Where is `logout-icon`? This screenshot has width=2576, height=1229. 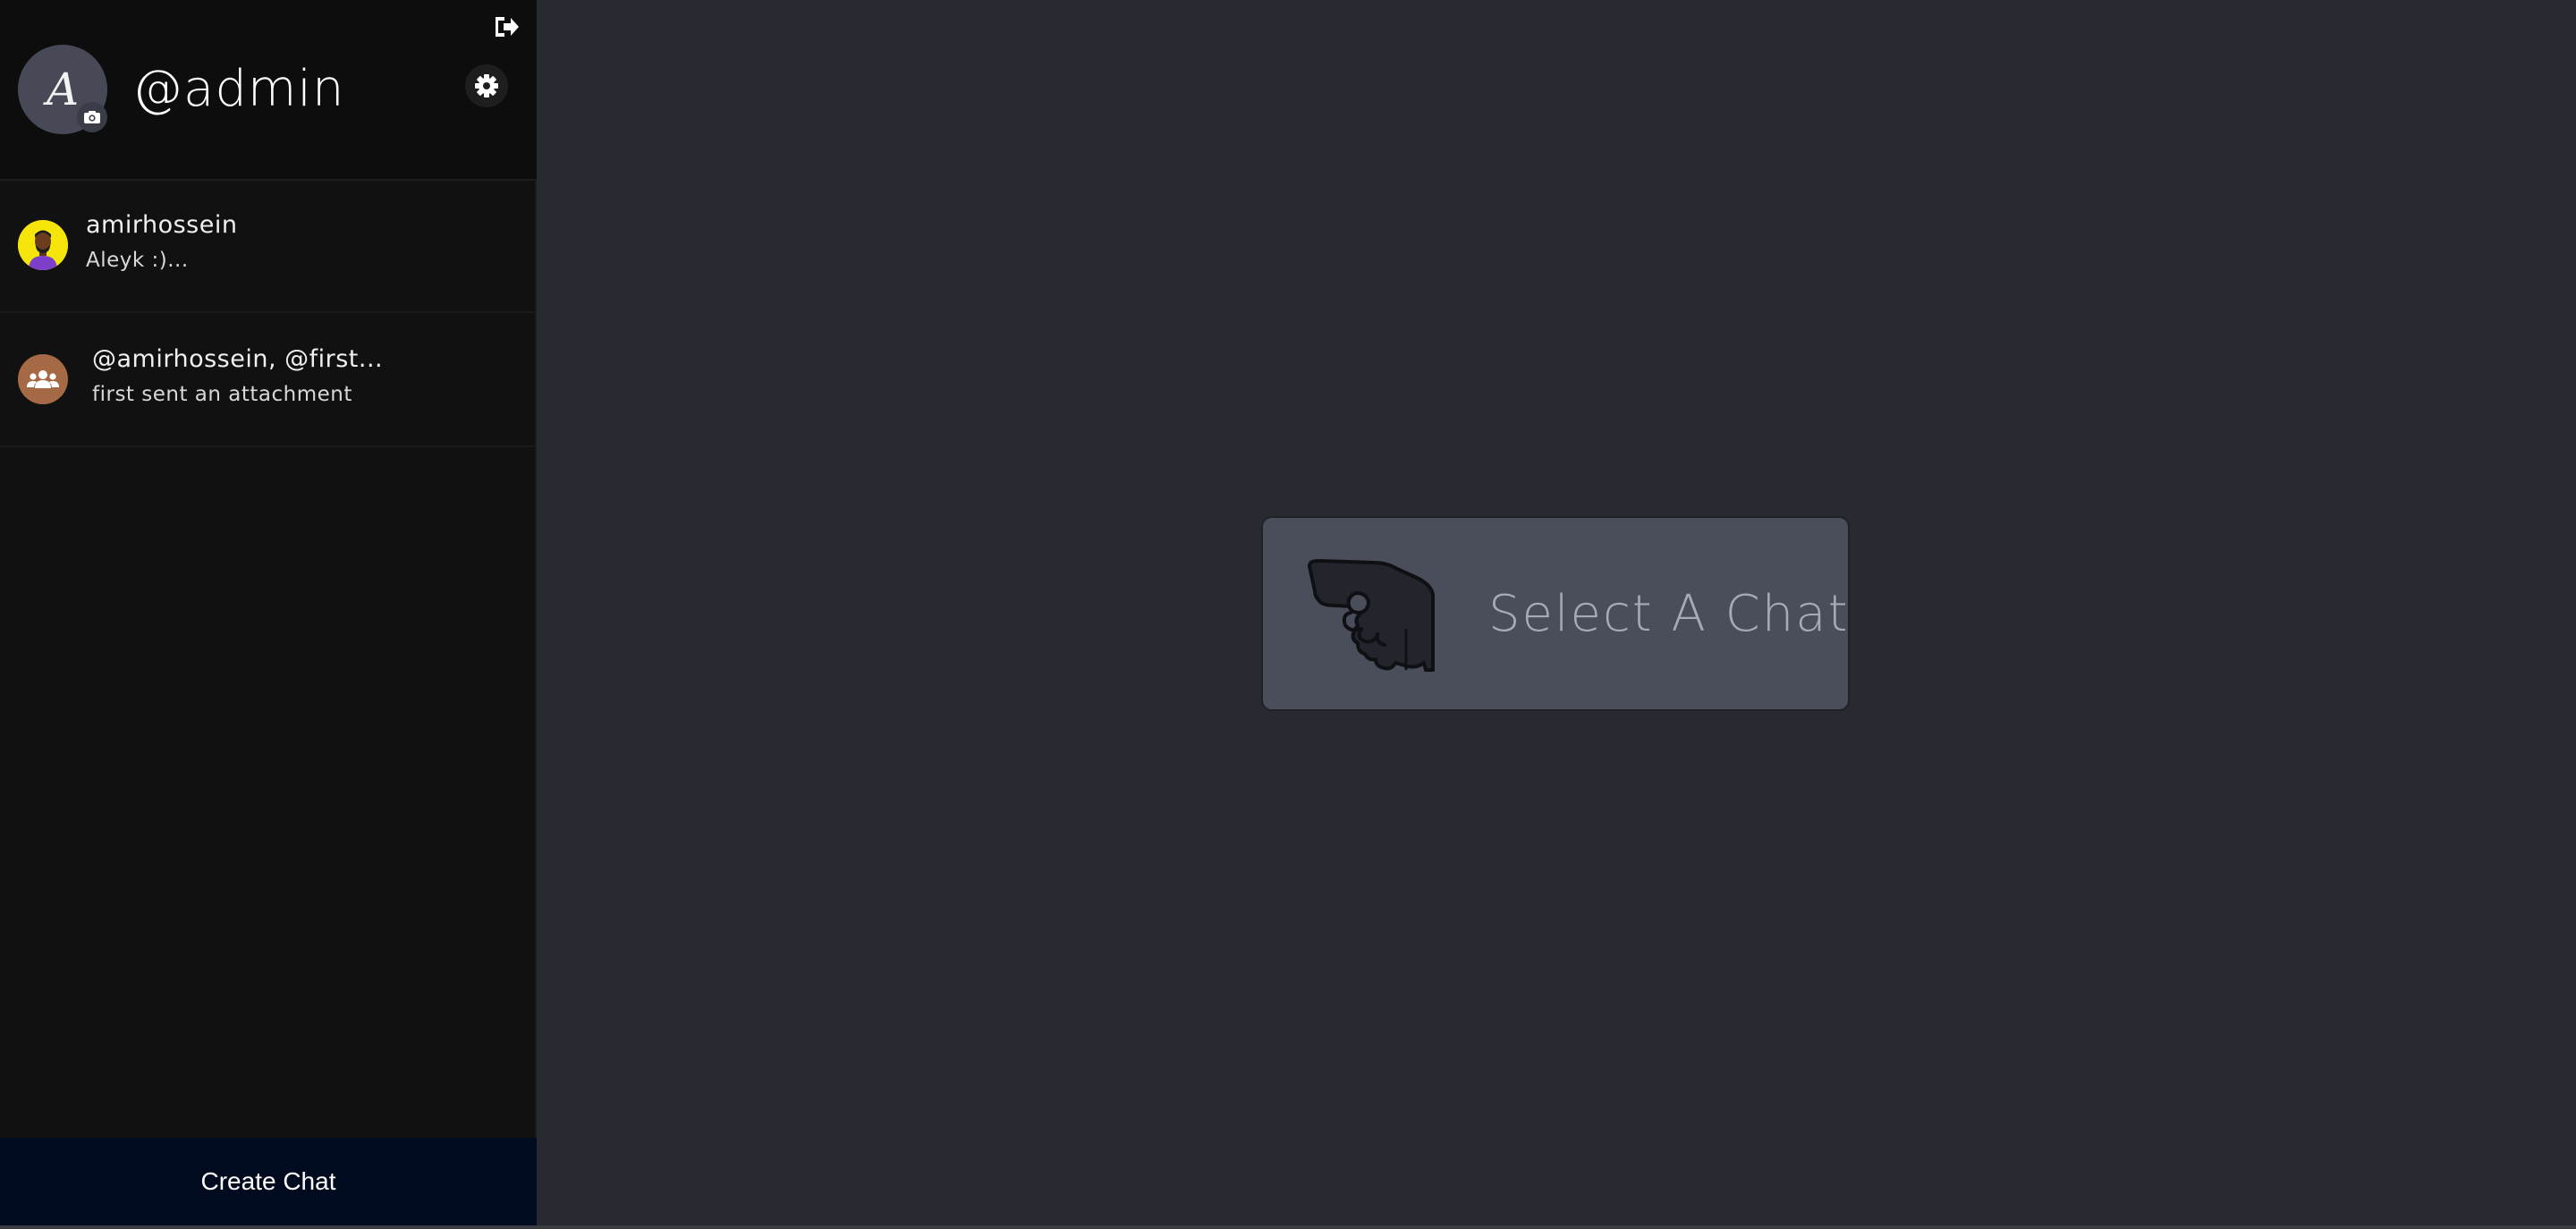 logout-icon is located at coordinates (507, 27).